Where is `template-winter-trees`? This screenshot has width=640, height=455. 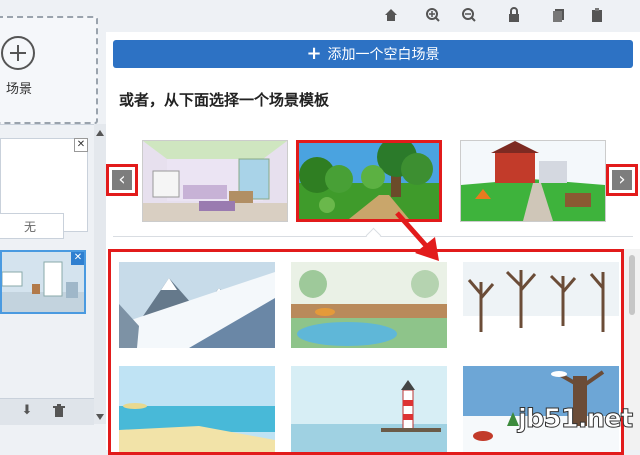
template-winter-trees is located at coordinates (541, 305).